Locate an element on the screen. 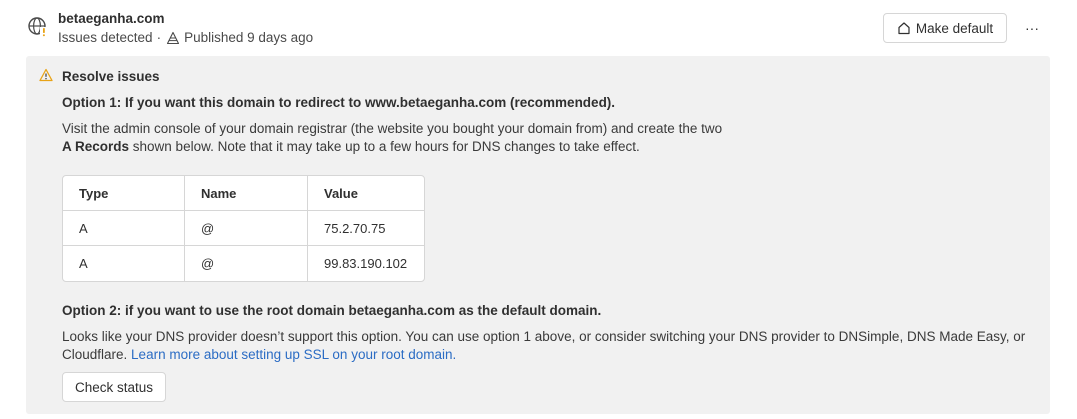 The height and width of the screenshot is (419, 1077). table-row: A @ 75.2.70.75 is located at coordinates (243, 228).